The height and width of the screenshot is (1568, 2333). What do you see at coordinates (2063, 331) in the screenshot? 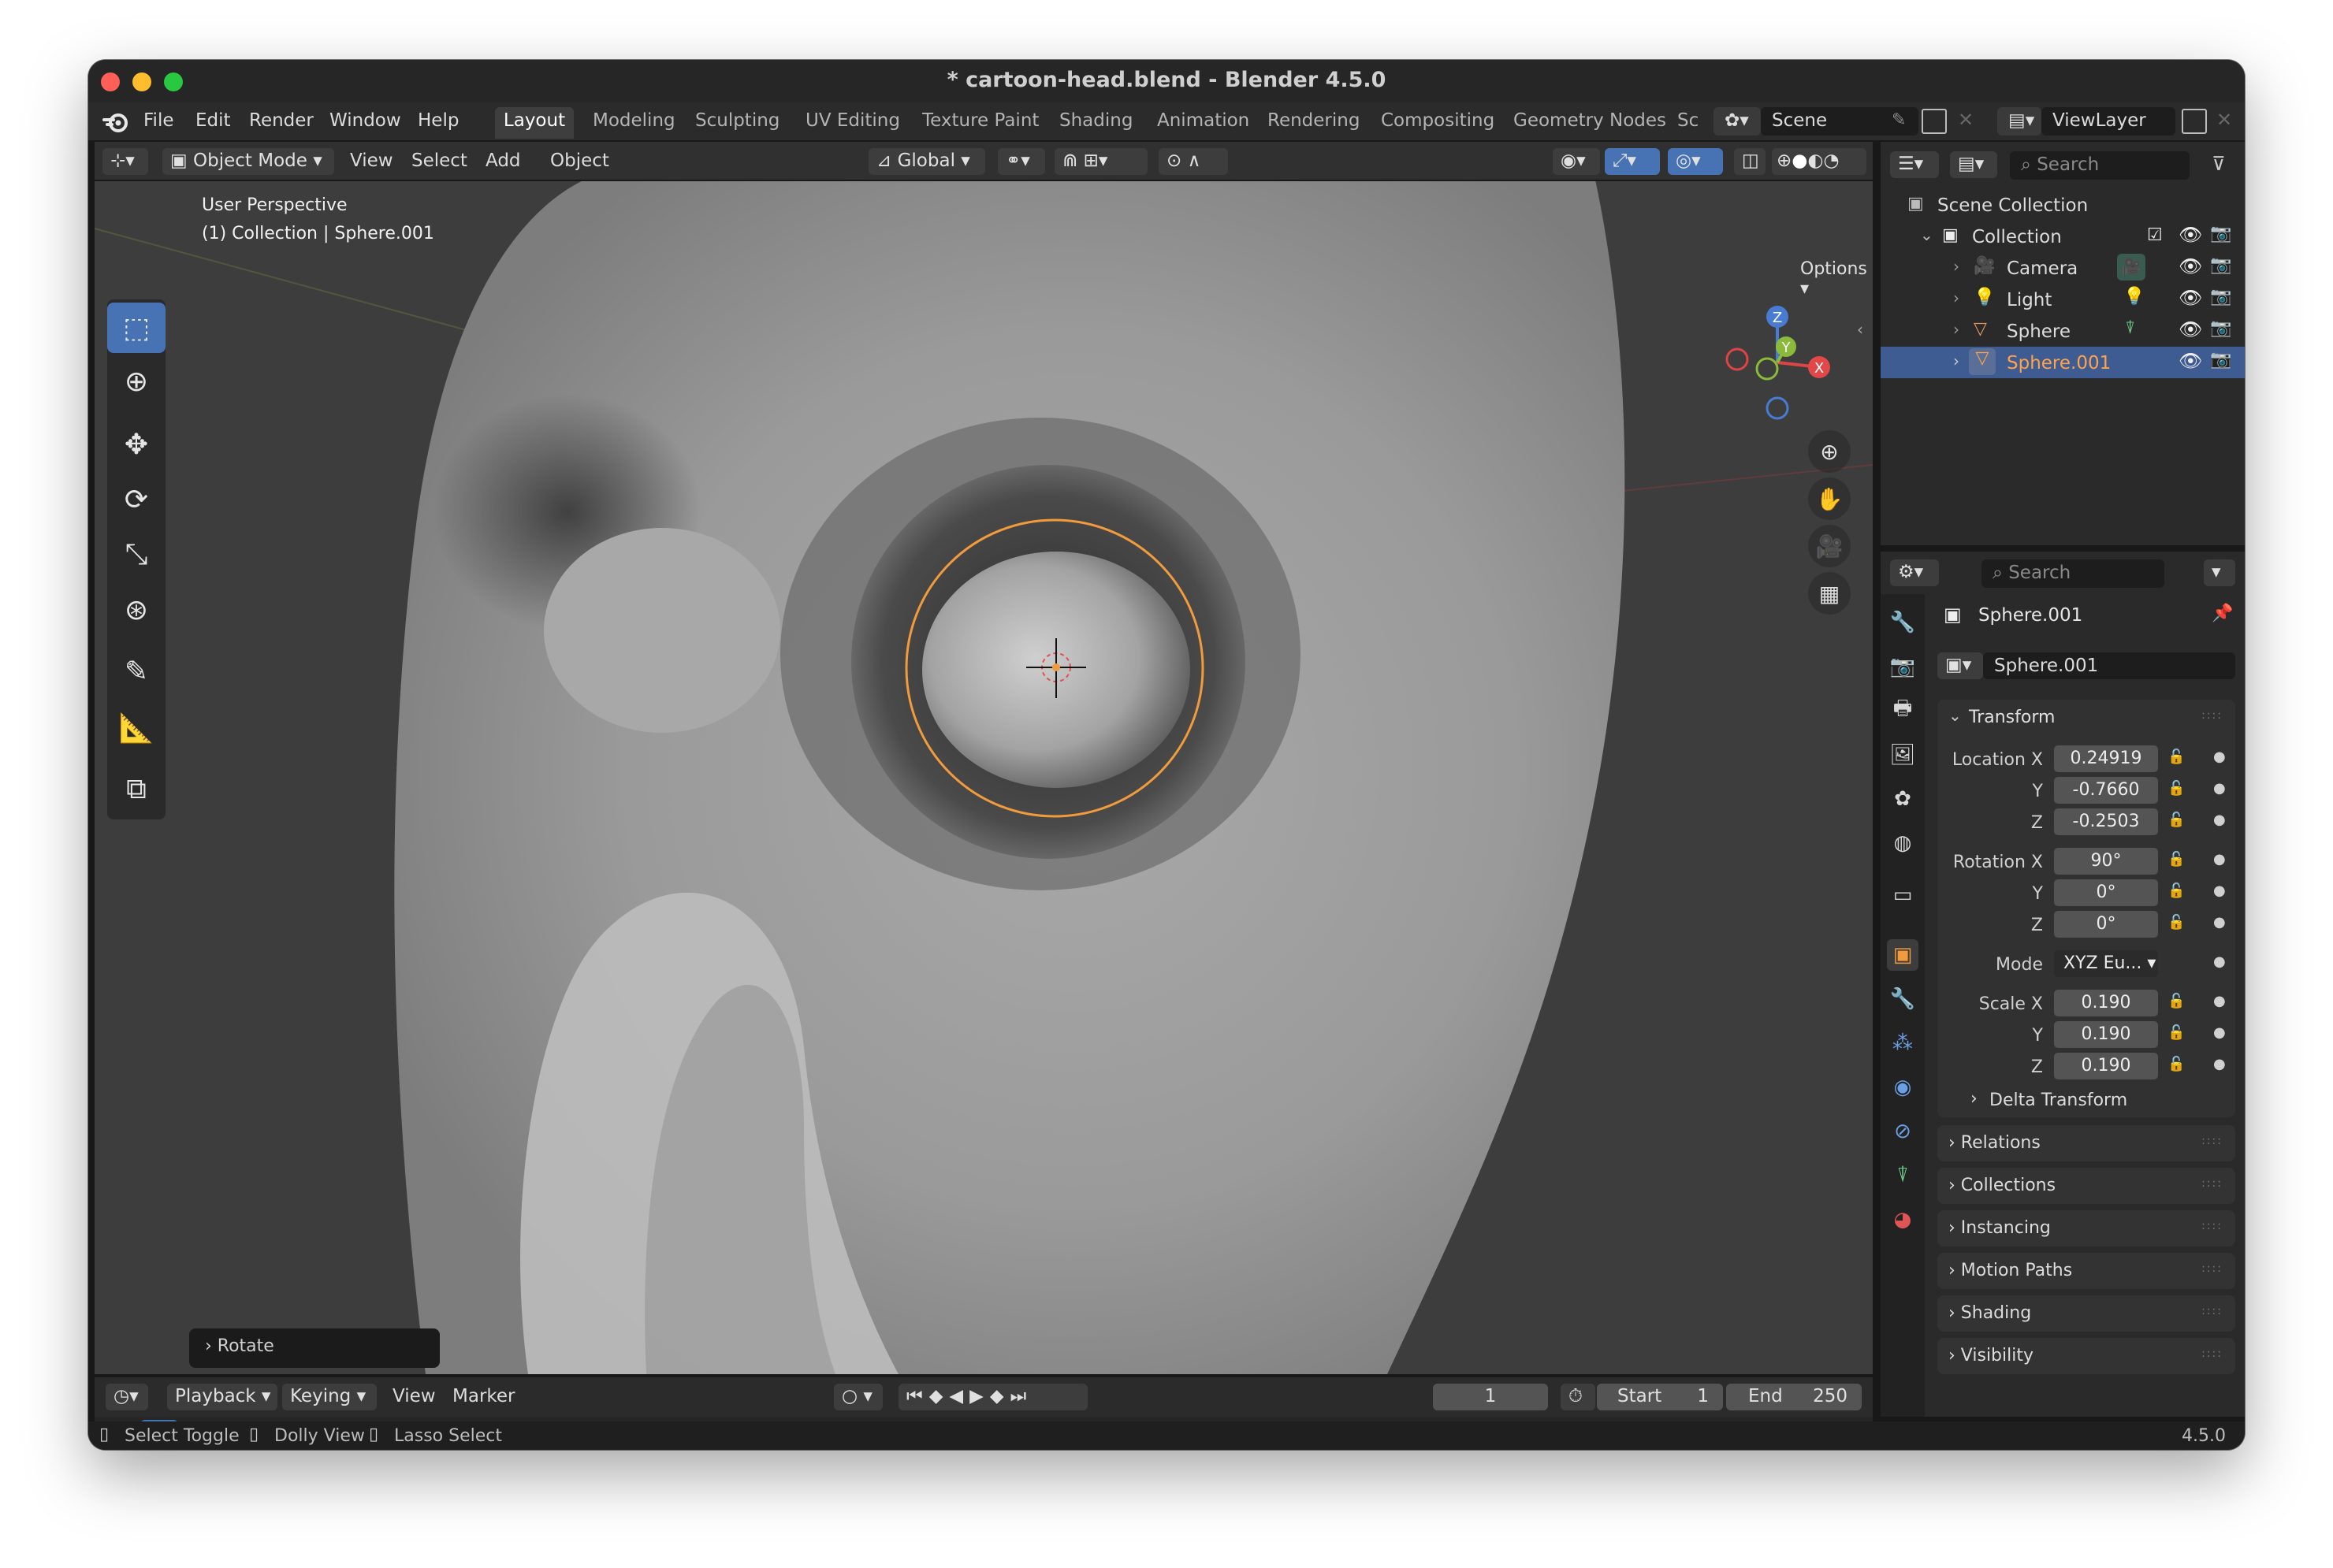
I see `outliner-item-sphere: › ▽ Sphere ⍒ 👁 📷` at bounding box center [2063, 331].